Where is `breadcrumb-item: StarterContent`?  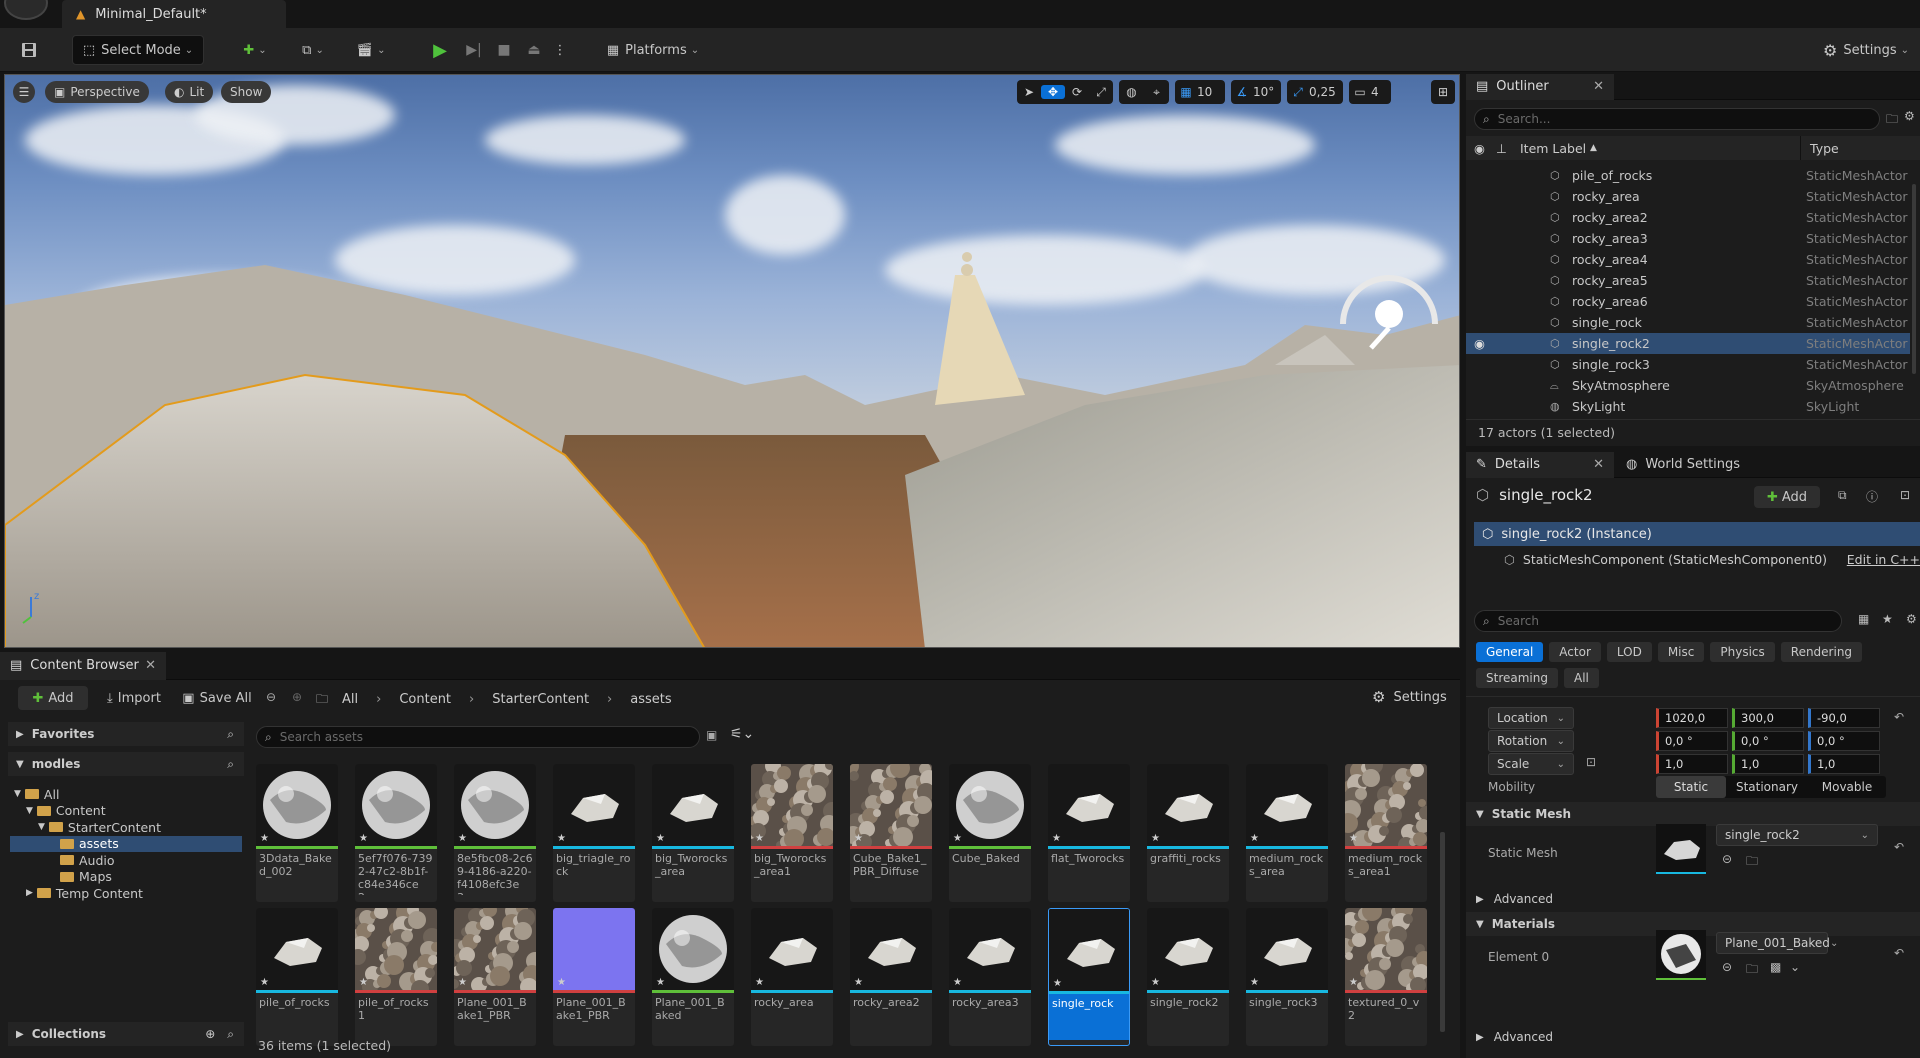
breadcrumb-item: StarterContent is located at coordinates (540, 699).